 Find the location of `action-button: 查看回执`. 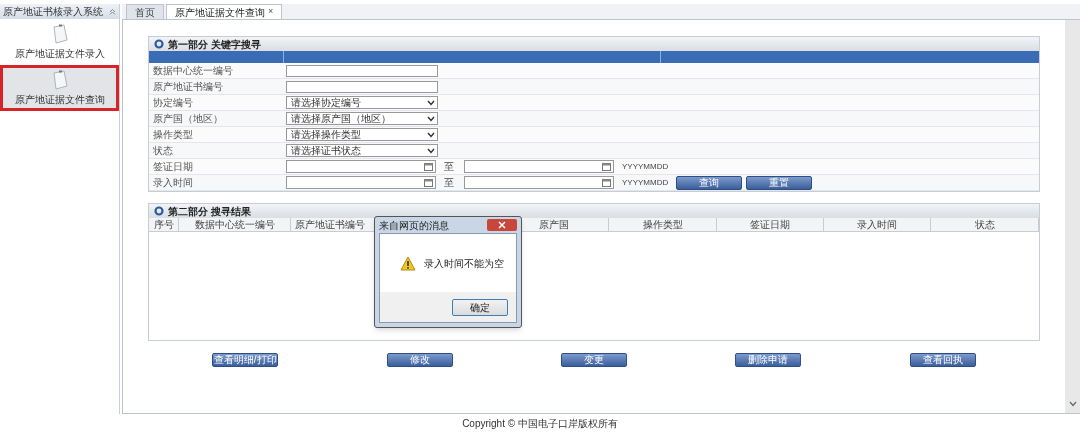

action-button: 查看回执 is located at coordinates (942, 360).